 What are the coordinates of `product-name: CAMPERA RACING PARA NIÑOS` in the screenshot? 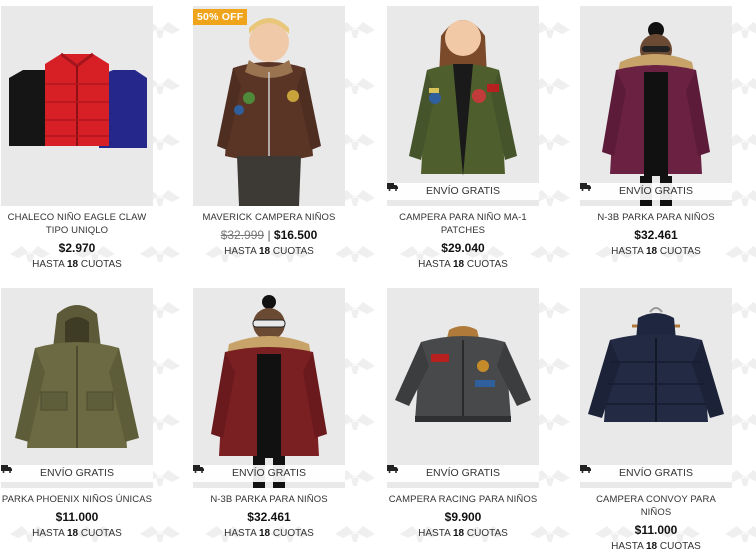 It's located at (463, 499).